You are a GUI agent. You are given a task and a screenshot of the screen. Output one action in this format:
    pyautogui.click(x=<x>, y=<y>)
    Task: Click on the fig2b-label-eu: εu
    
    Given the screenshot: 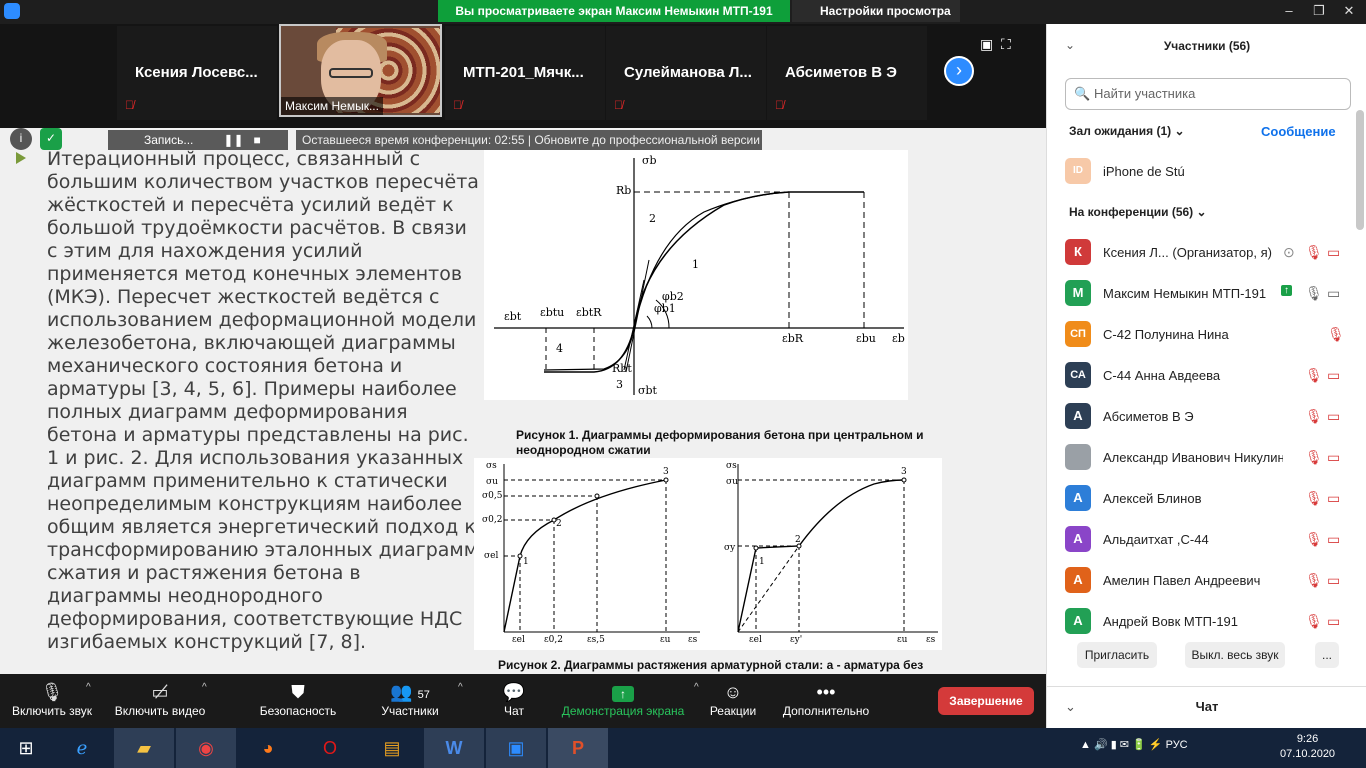 What is the action you would take?
    pyautogui.click(x=902, y=640)
    